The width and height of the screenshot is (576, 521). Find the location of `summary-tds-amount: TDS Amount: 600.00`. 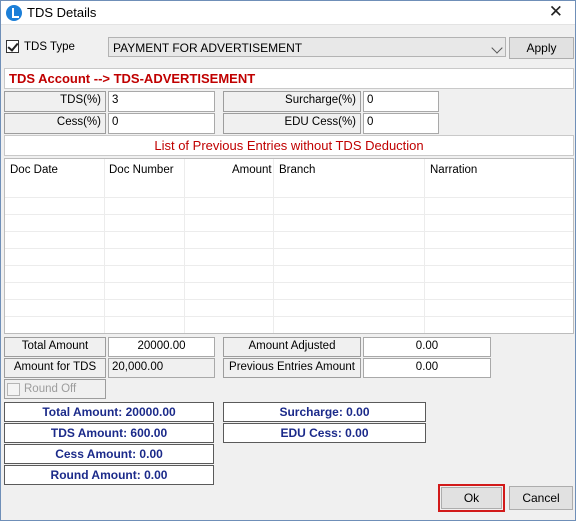

summary-tds-amount: TDS Amount: 600.00 is located at coordinates (109, 433).